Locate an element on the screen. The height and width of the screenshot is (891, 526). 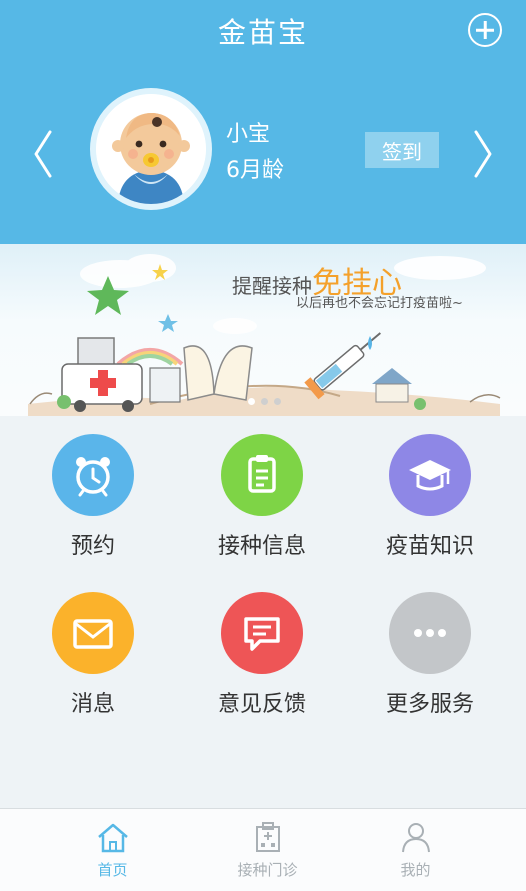
feature-more-services: 更多服务 is located at coordinates (430, 655).